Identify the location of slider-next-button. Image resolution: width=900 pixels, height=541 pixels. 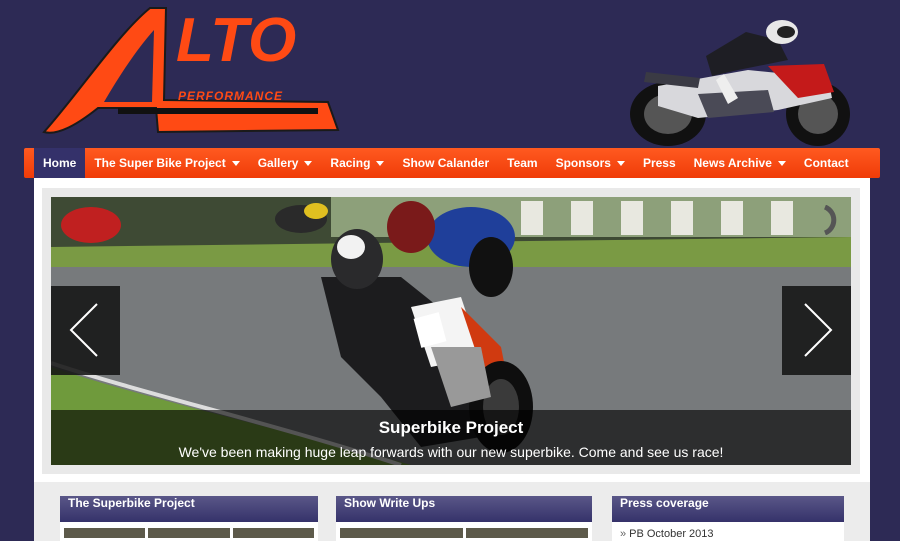
(816, 330).